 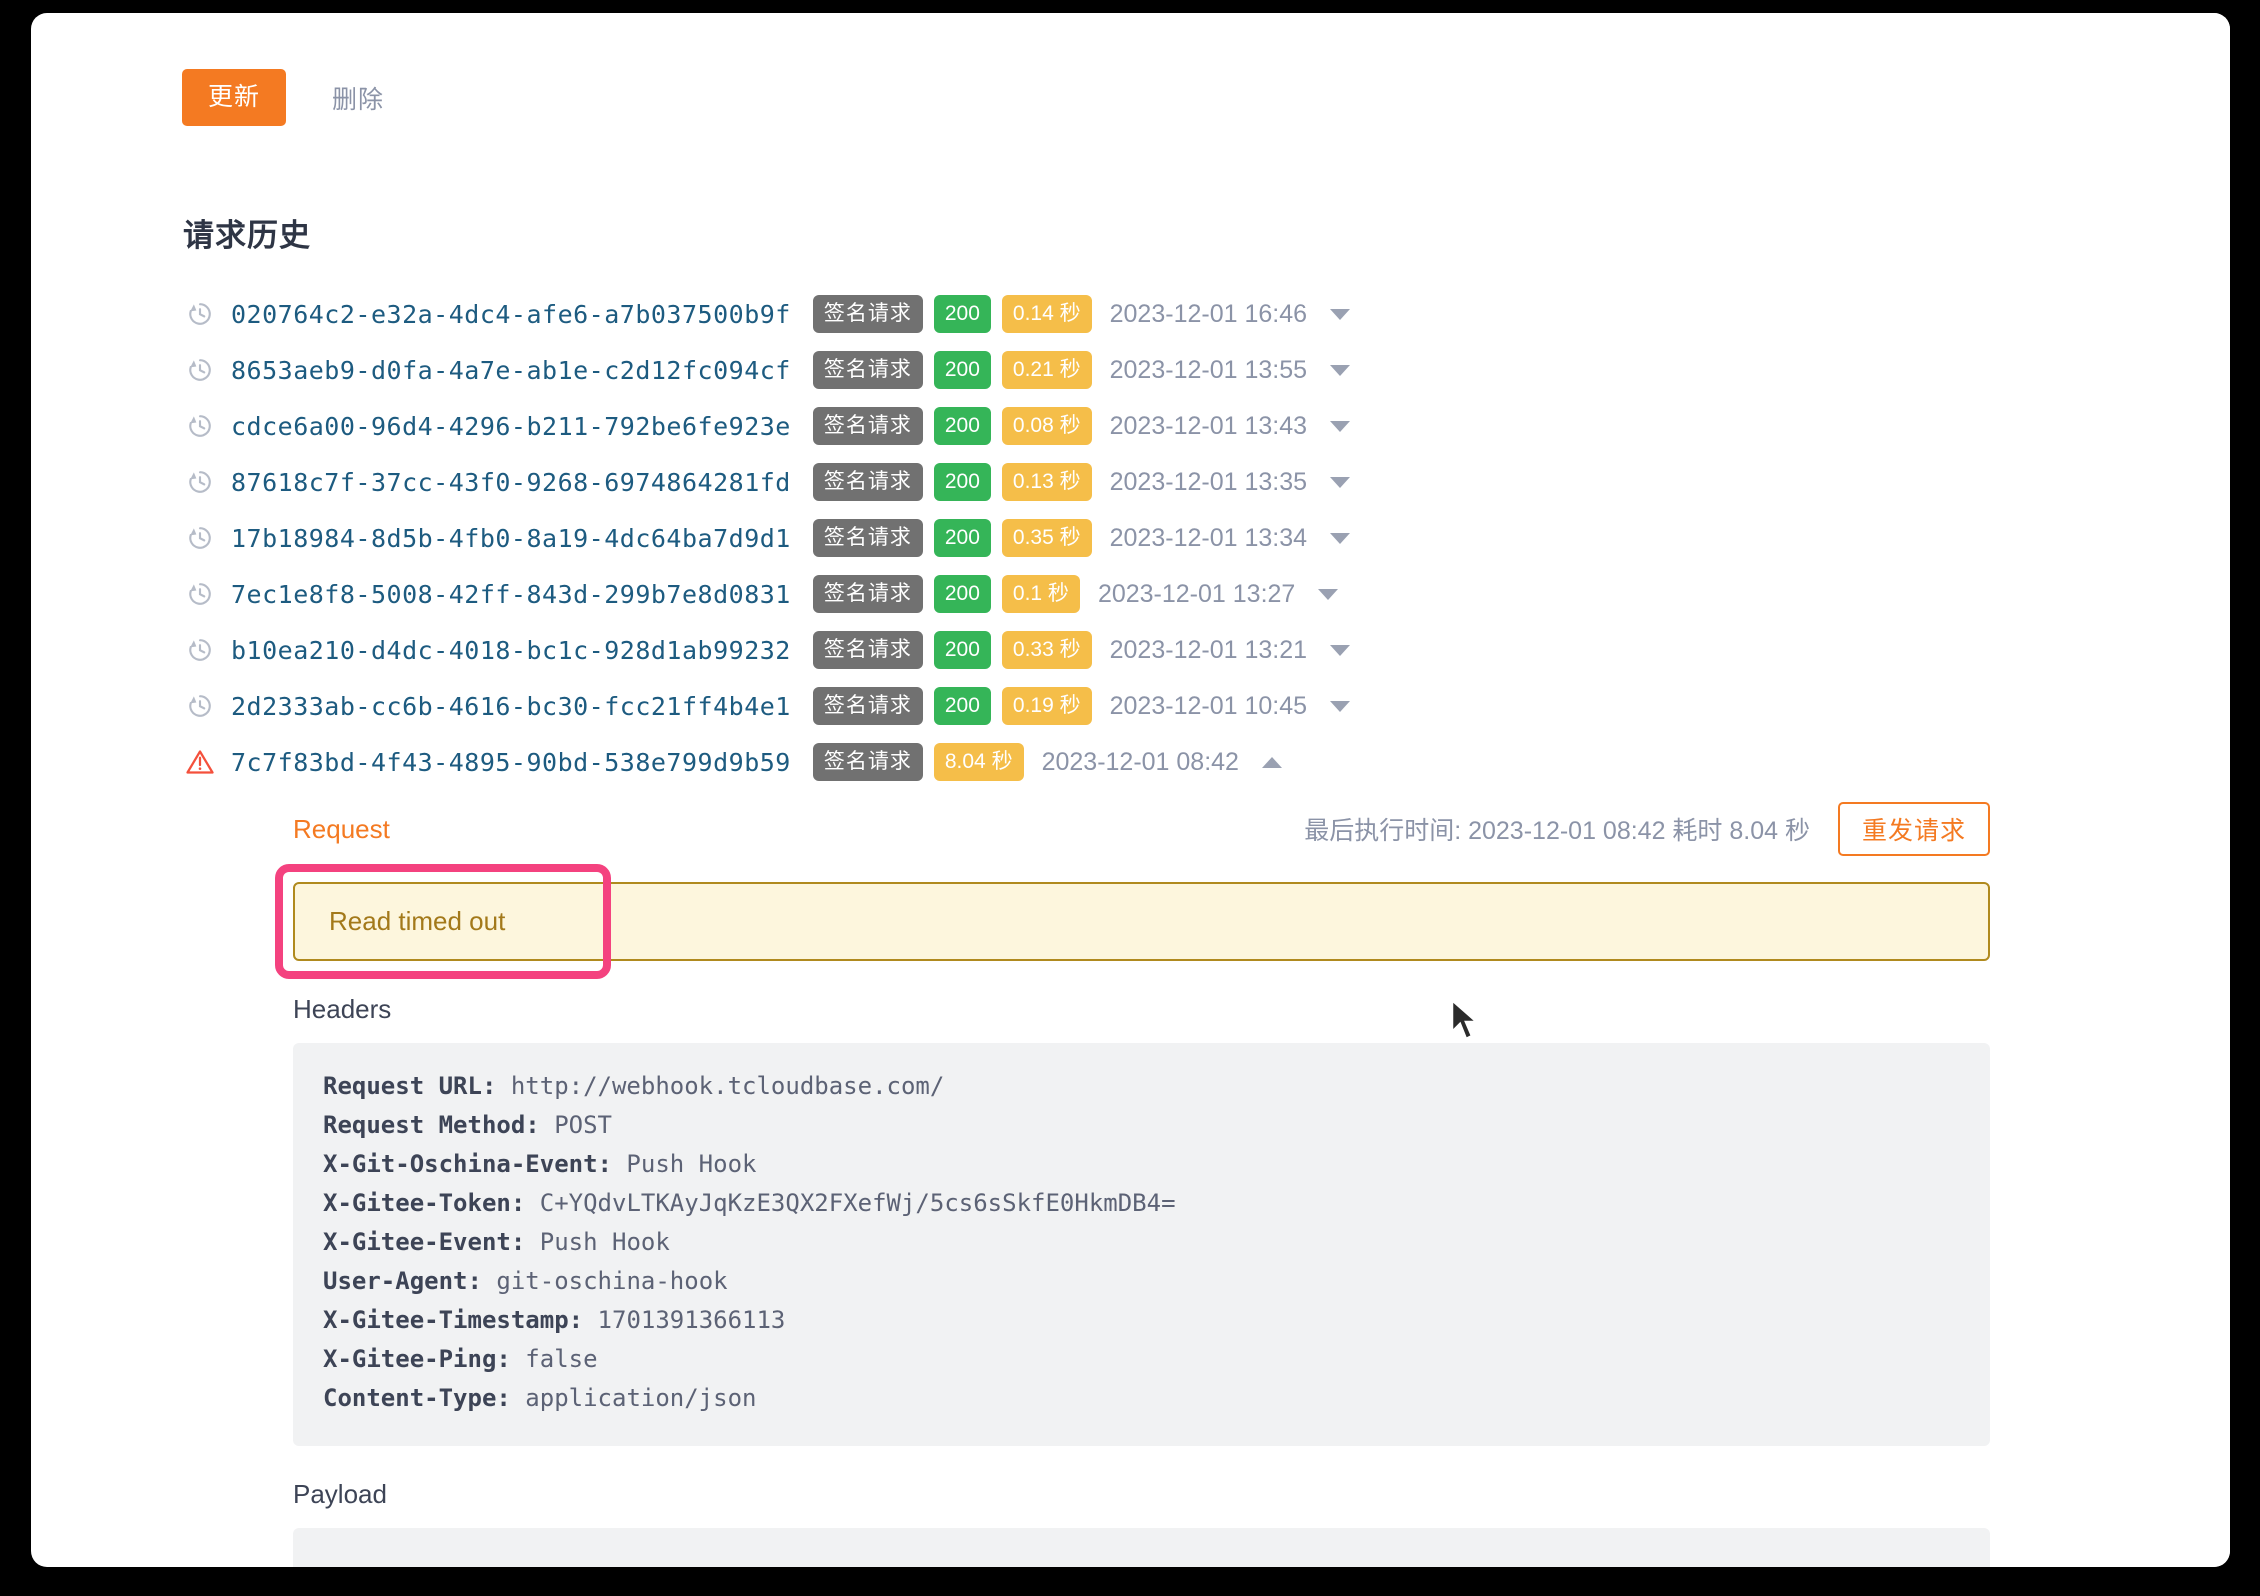 What do you see at coordinates (633, 1398) in the screenshot?
I see `header-value: application/json` at bounding box center [633, 1398].